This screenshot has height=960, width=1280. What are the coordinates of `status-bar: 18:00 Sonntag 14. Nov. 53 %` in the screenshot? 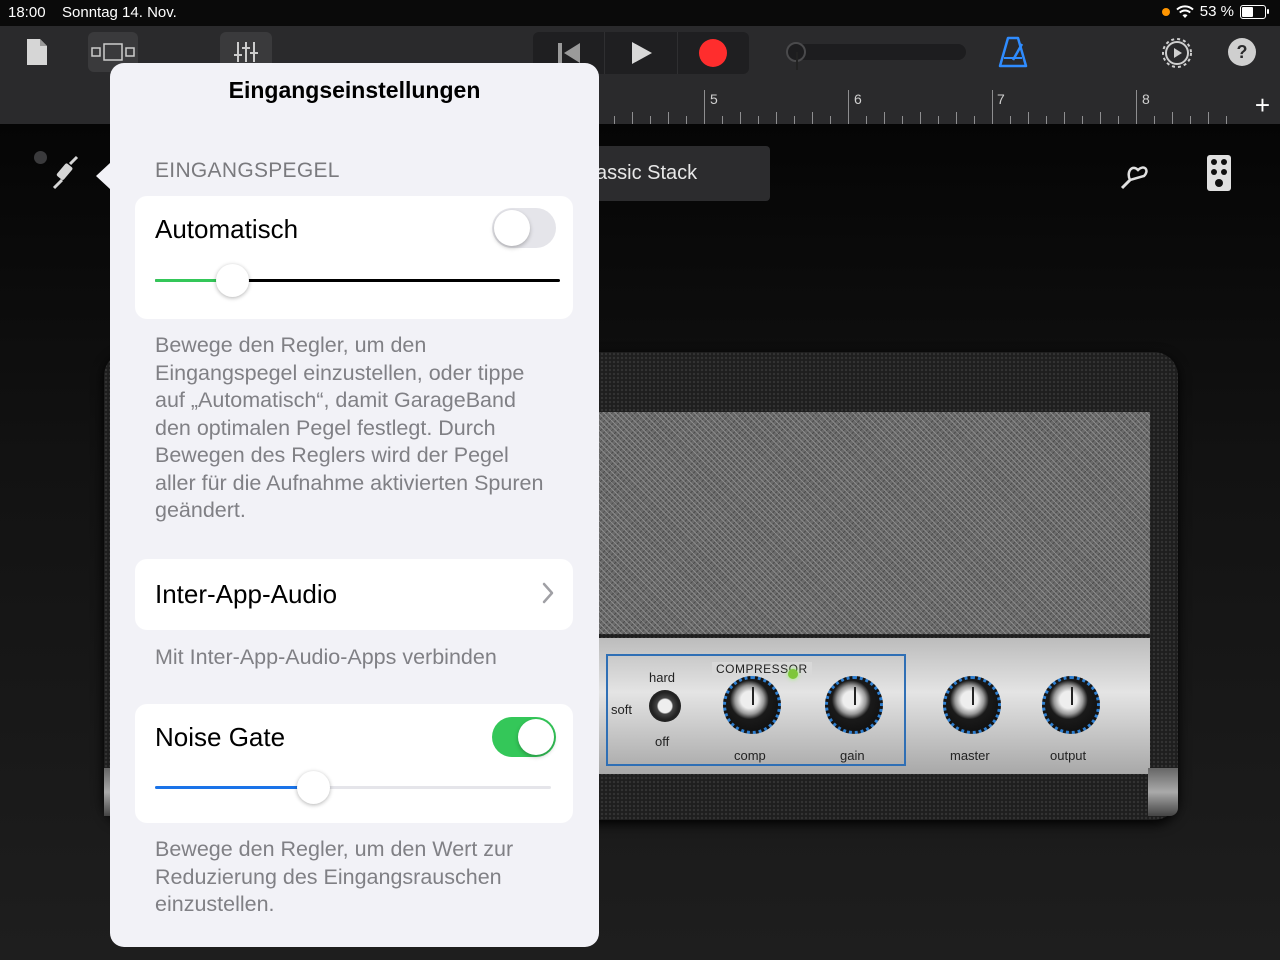 It's located at (640, 13).